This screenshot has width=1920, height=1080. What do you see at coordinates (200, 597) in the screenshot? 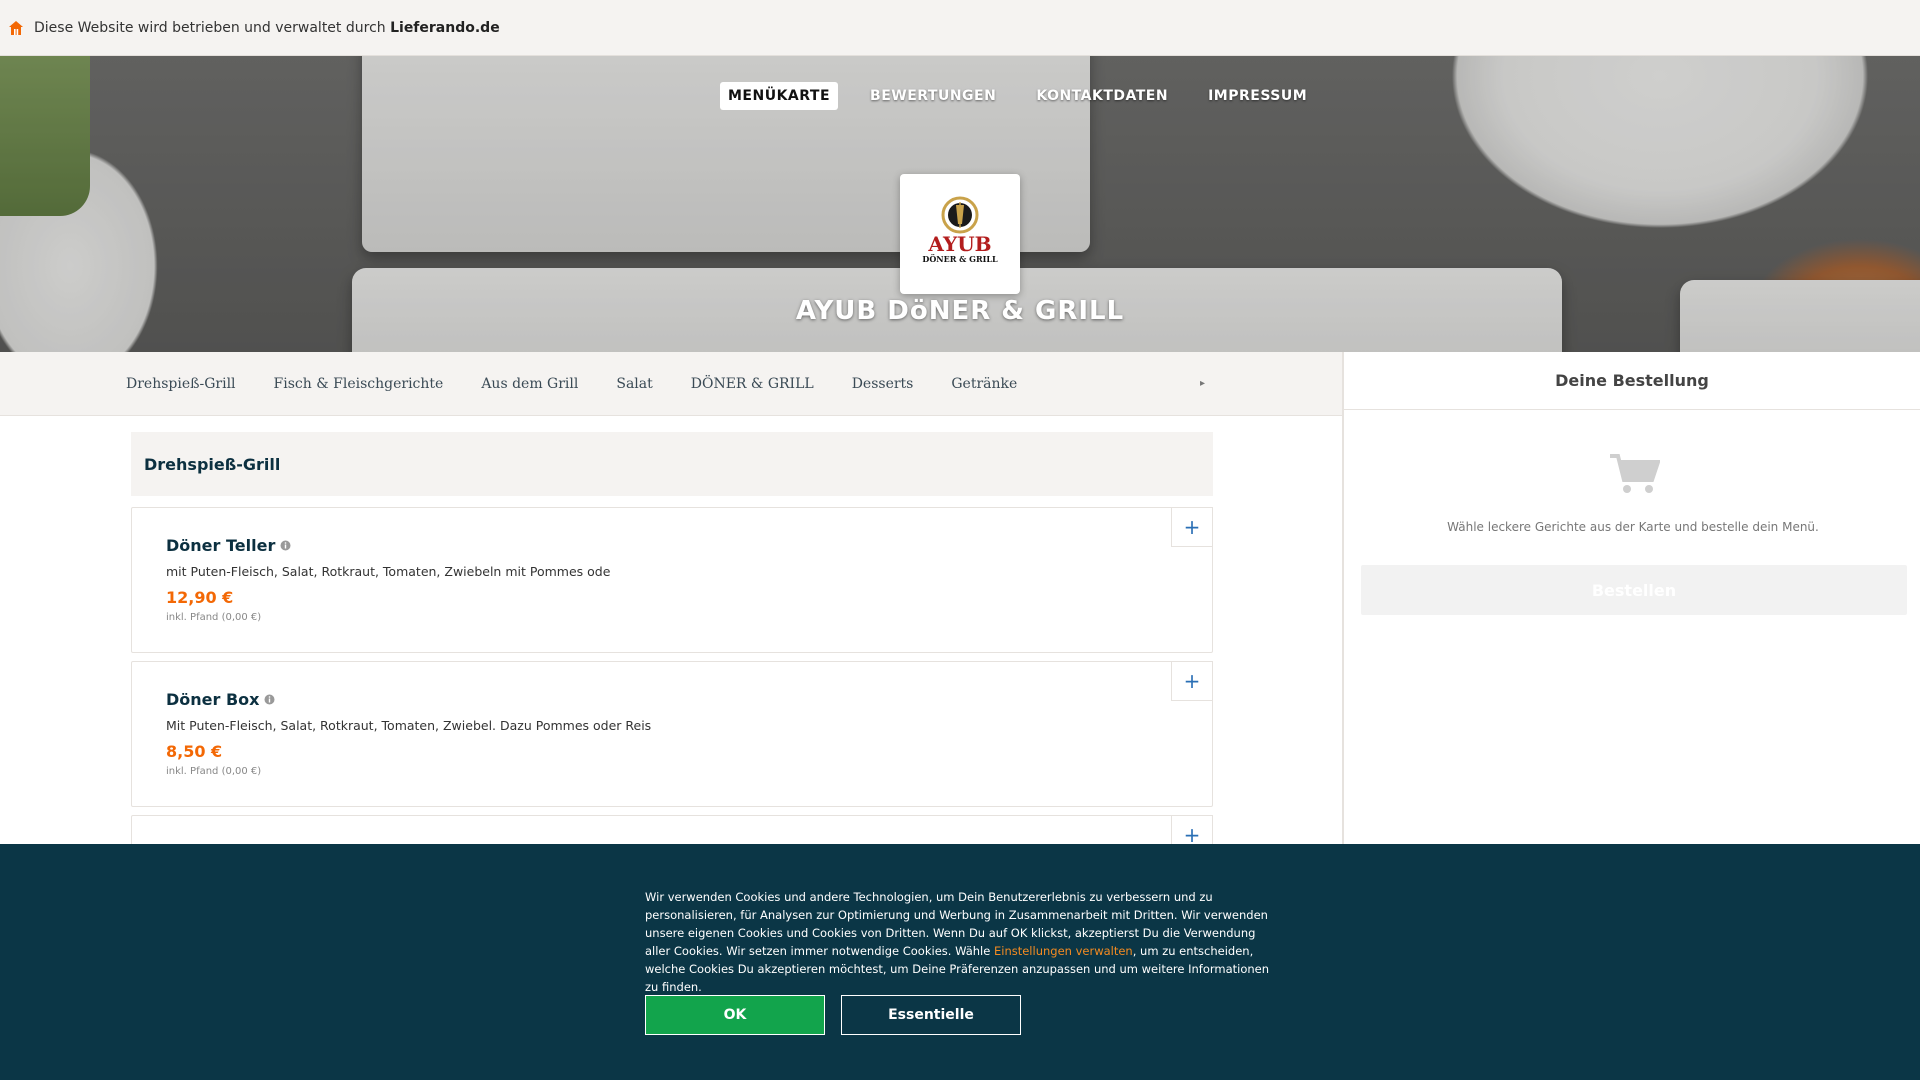
I see `item-price: 12,90 €` at bounding box center [200, 597].